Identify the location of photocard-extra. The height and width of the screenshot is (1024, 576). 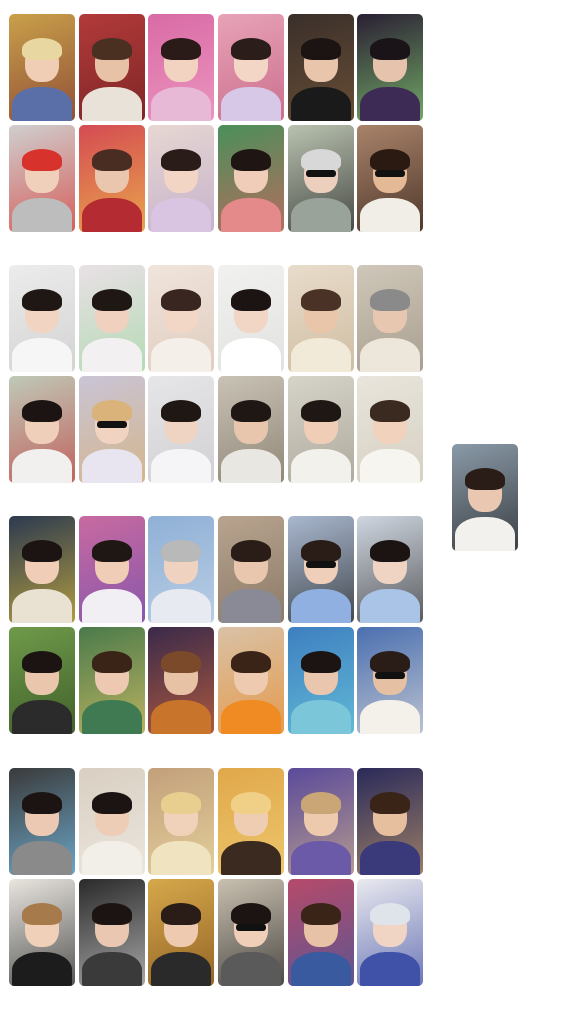
(485, 497).